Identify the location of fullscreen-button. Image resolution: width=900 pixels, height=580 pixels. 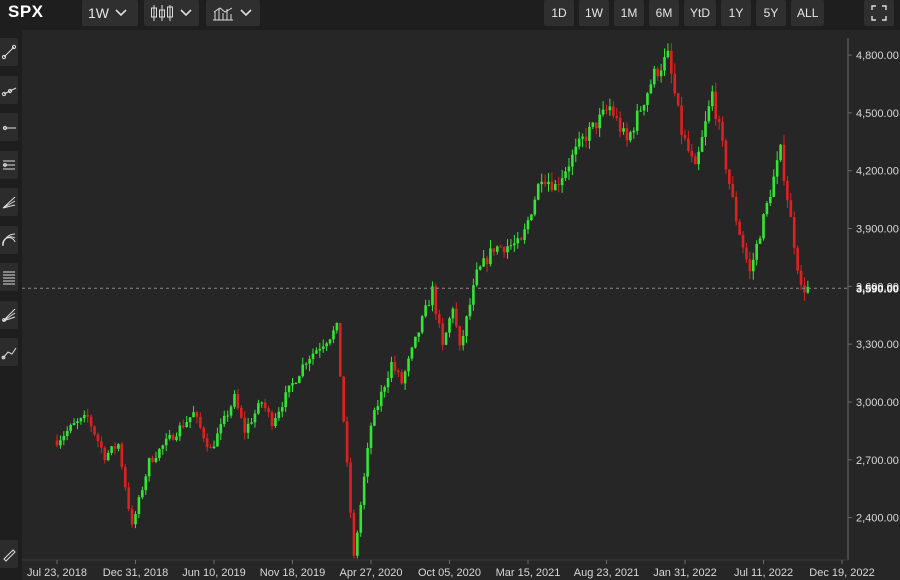
(879, 13).